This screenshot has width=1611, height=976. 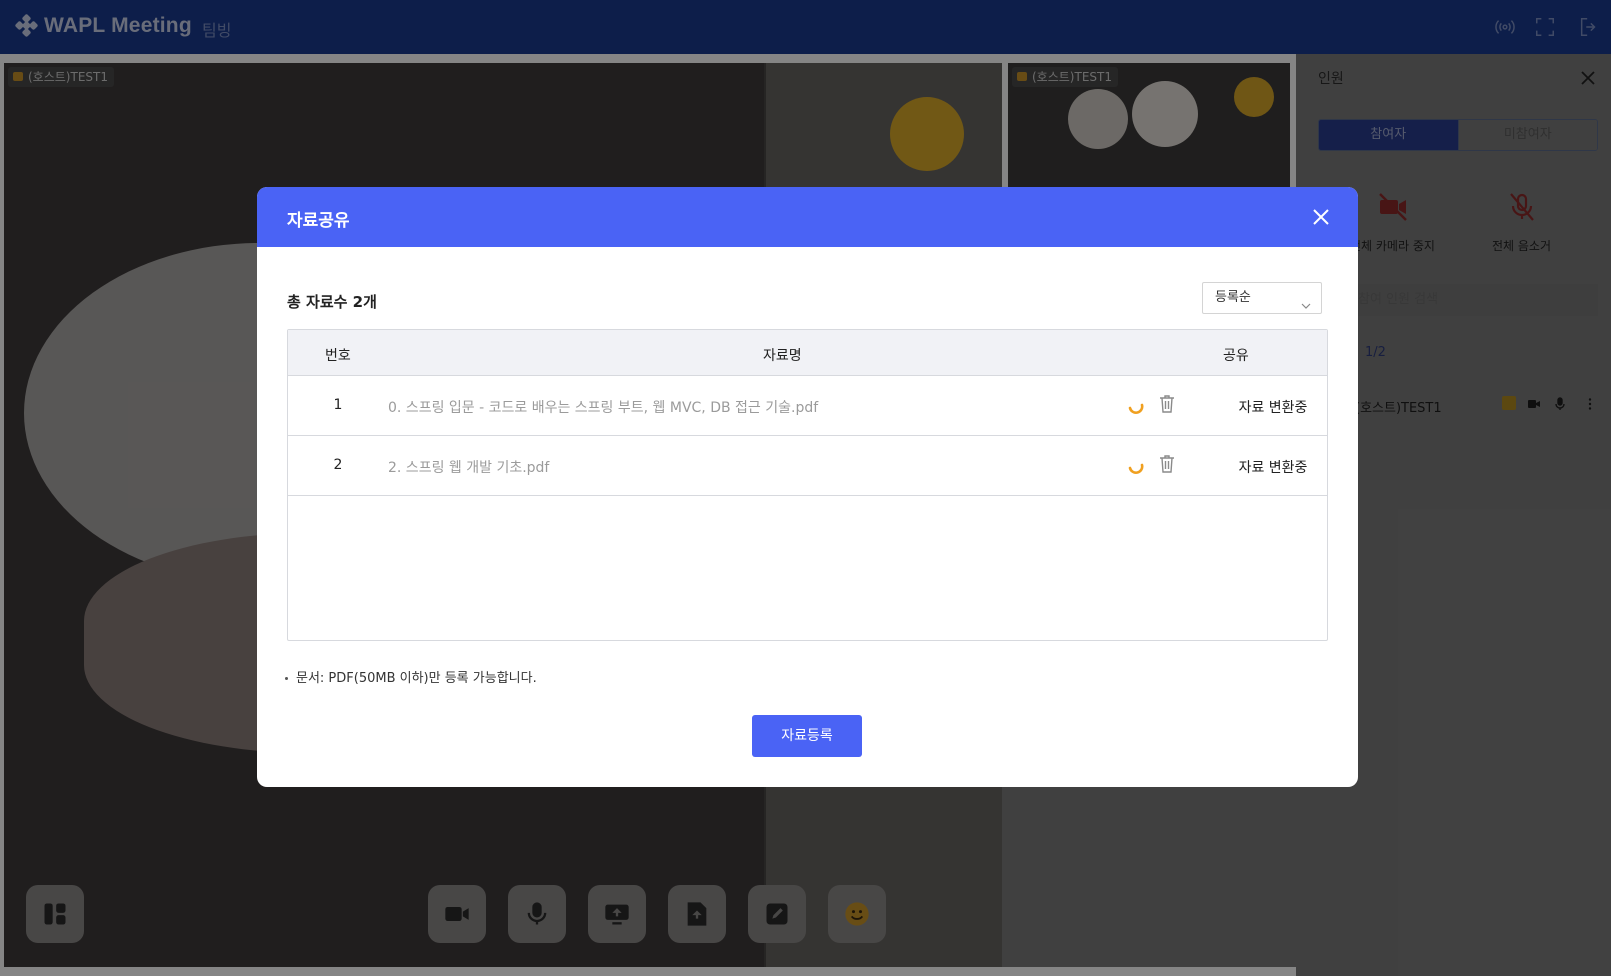 I want to click on bullet-dot, so click(x=286, y=678).